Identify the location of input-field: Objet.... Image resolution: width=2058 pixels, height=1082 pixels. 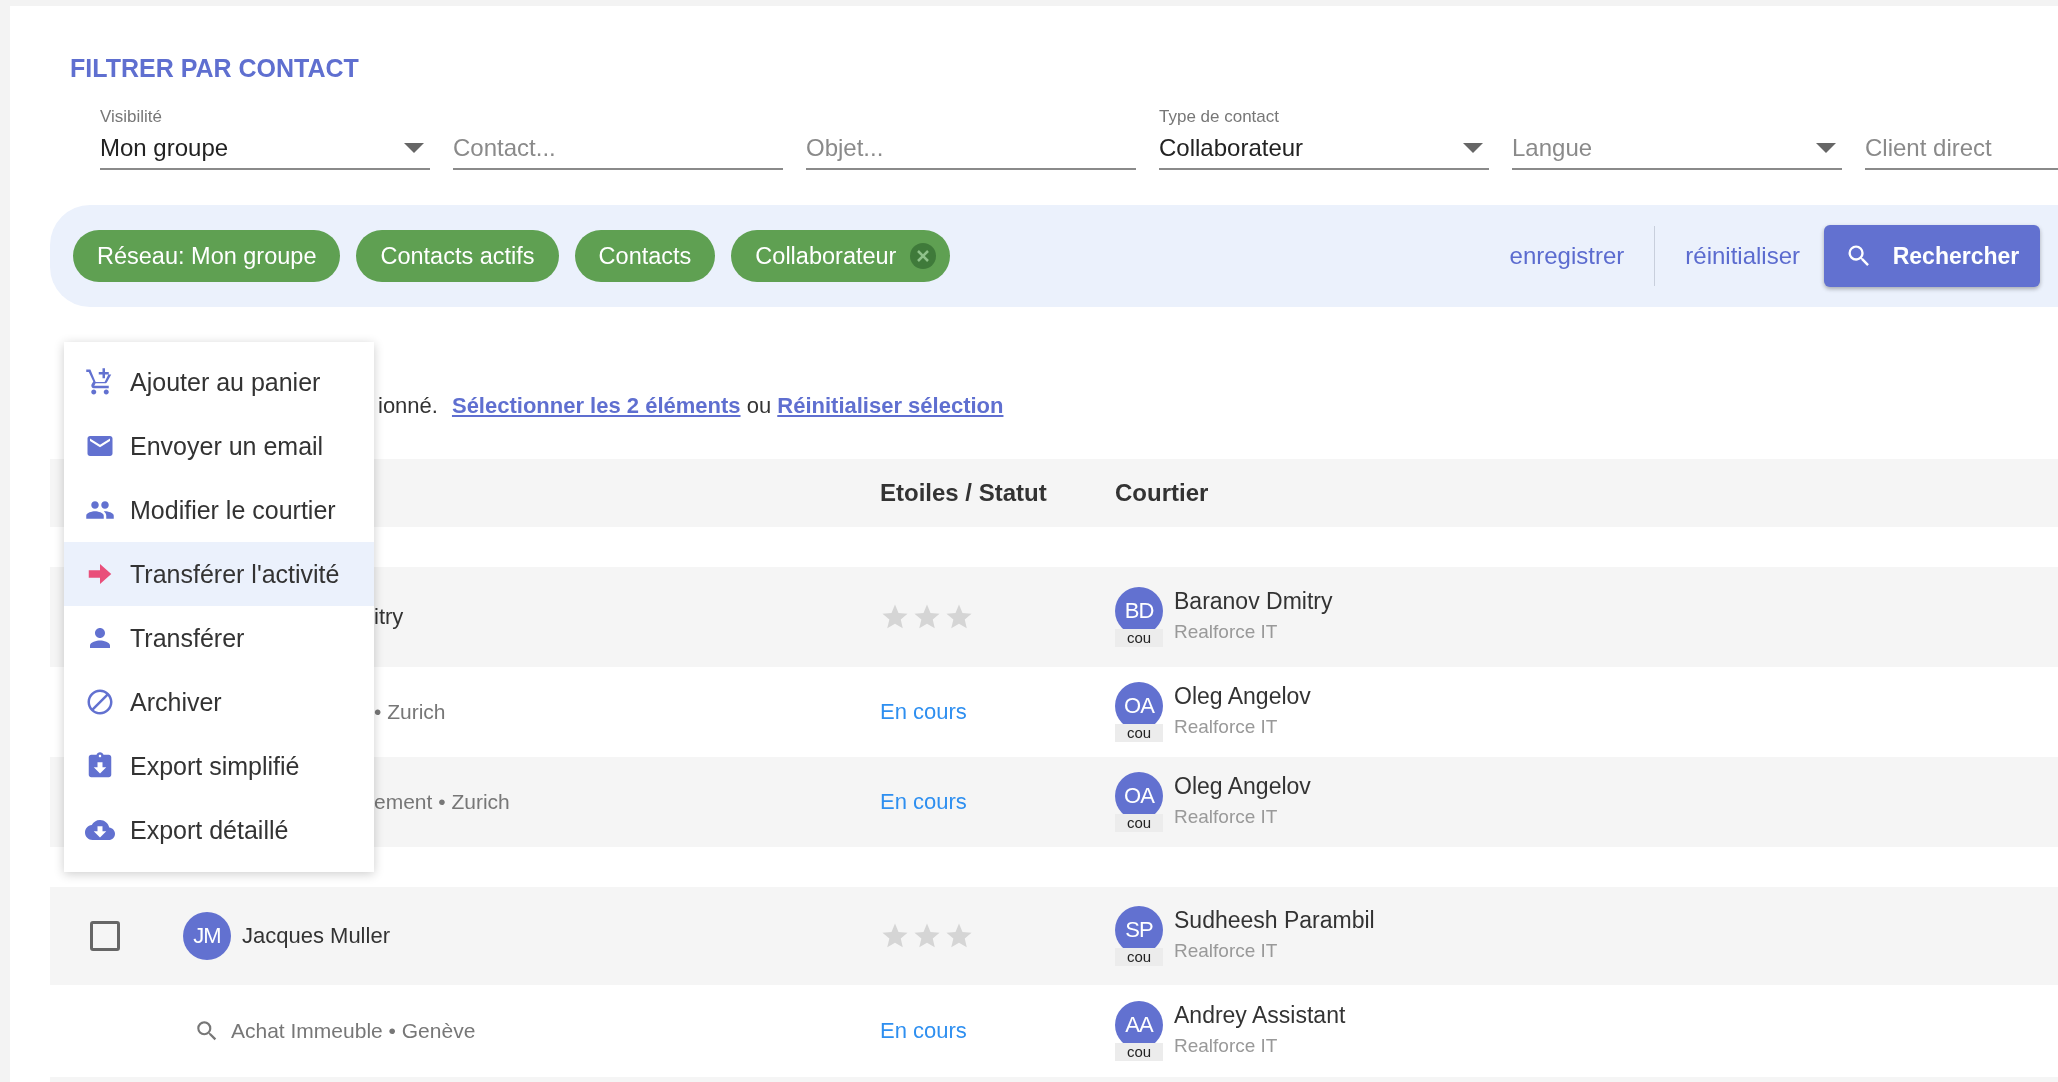
(971, 149).